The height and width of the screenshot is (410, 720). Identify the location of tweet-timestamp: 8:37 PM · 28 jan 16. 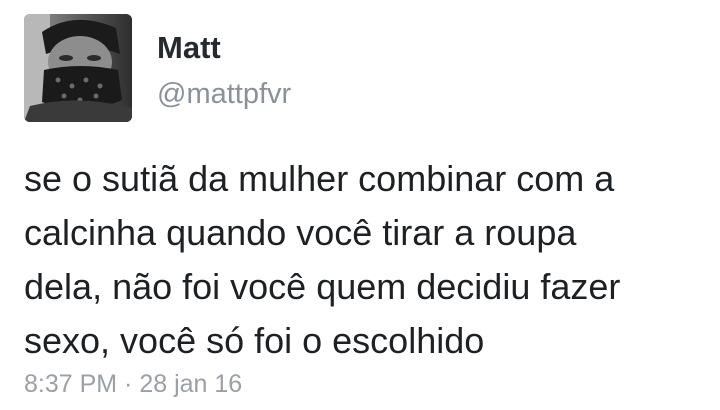
(133, 384).